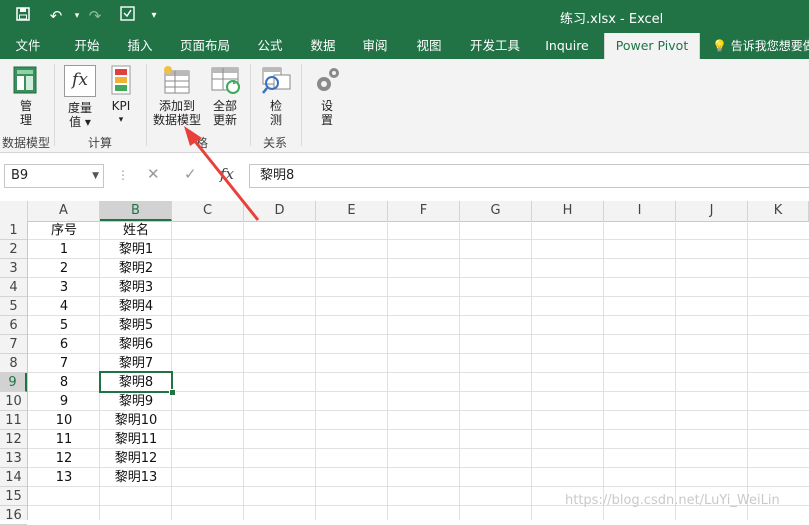 The width and height of the screenshot is (809, 525). What do you see at coordinates (495, 46) in the screenshot?
I see `tab-developer: 开发工具` at bounding box center [495, 46].